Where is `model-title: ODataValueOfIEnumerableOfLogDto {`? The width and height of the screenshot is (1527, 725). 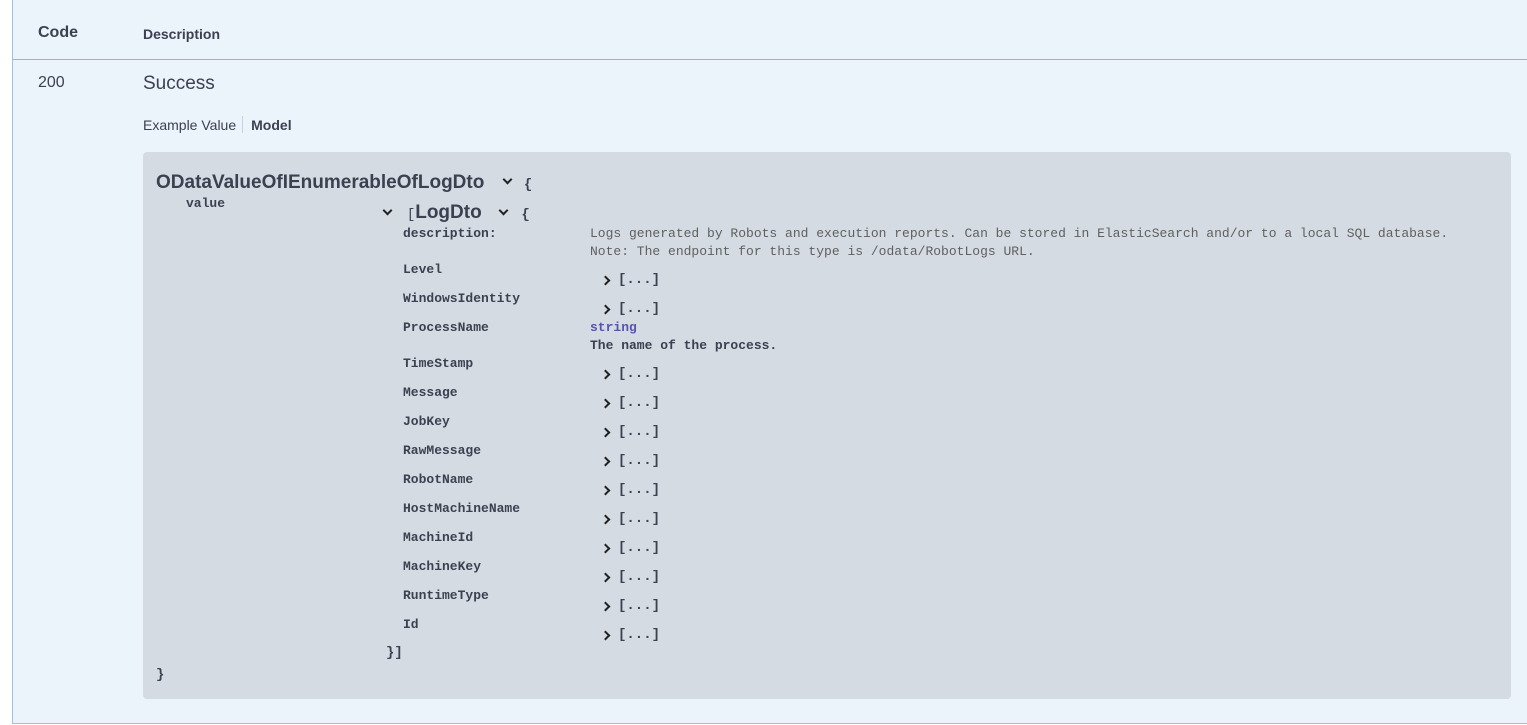 model-title: ODataValueOfIEnumerableOfLogDto { is located at coordinates (344, 183).